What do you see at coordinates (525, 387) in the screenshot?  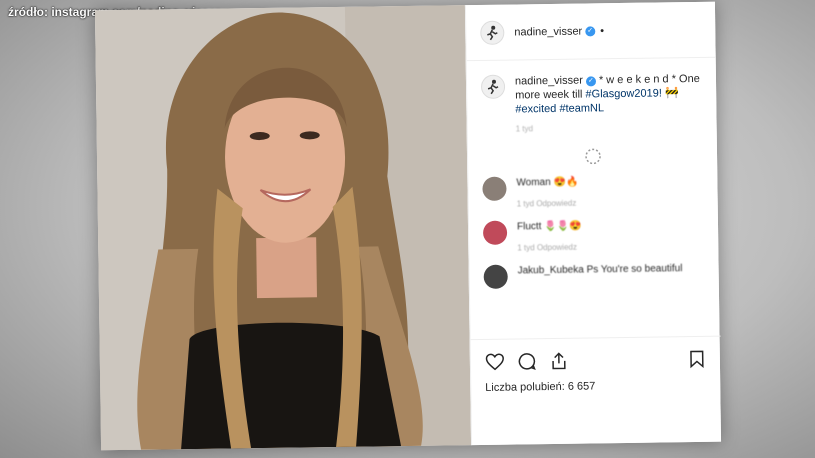 I see `likes-label: Liczba polubień:` at bounding box center [525, 387].